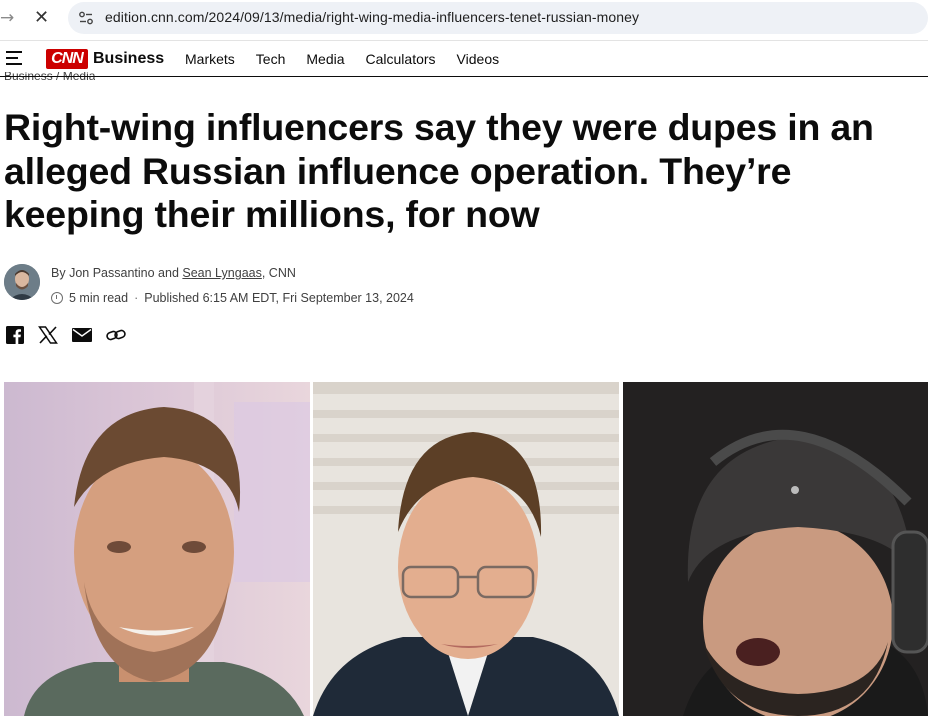  Describe the element at coordinates (278, 273) in the screenshot. I see `byline-outlet: , CNN` at that location.